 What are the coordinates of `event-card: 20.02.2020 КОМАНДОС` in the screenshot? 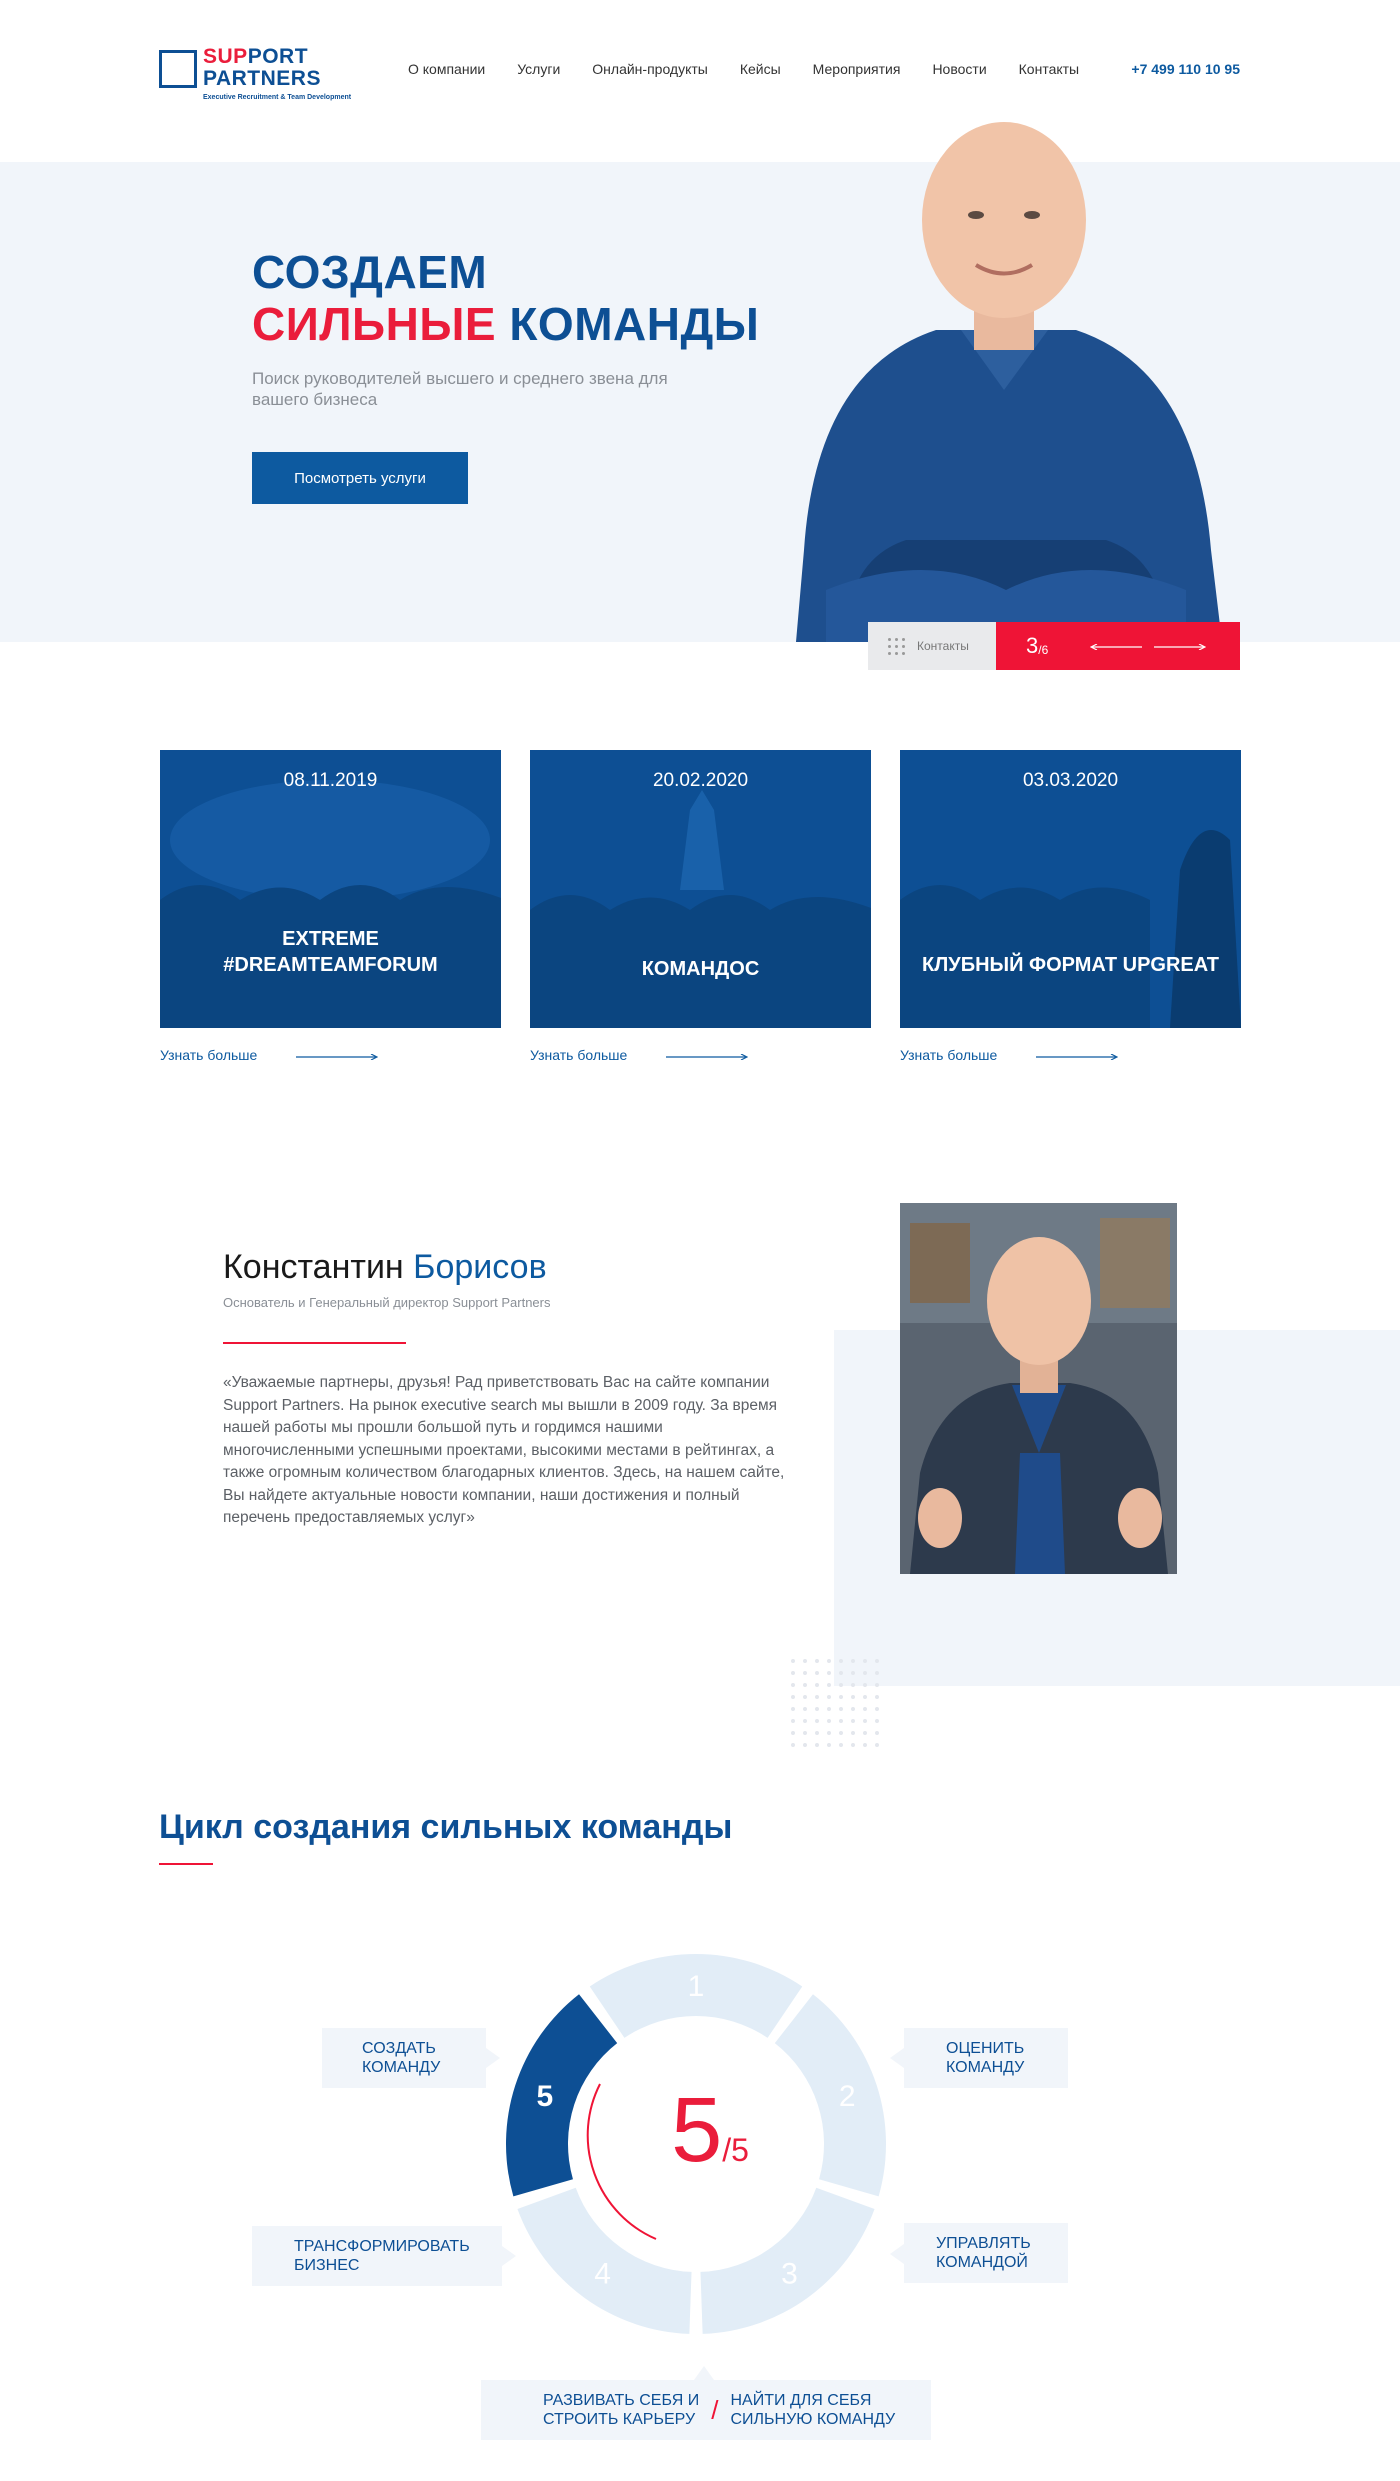 It's located at (700, 889).